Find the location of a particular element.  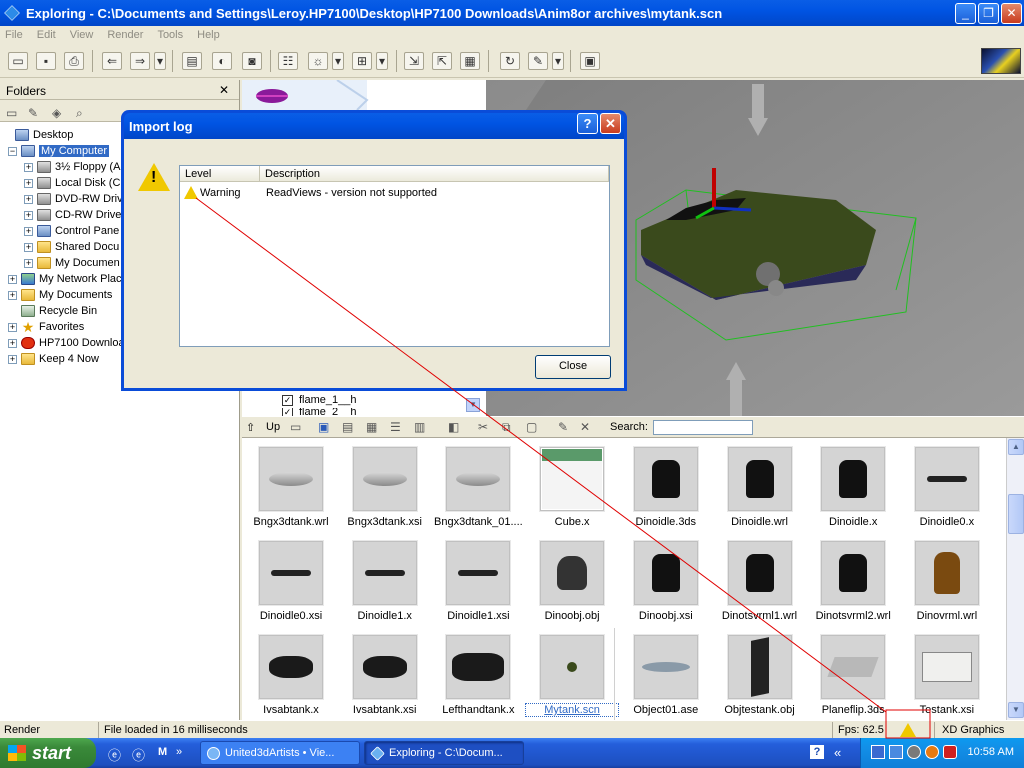

column-header-level: Level is located at coordinates (220, 174).